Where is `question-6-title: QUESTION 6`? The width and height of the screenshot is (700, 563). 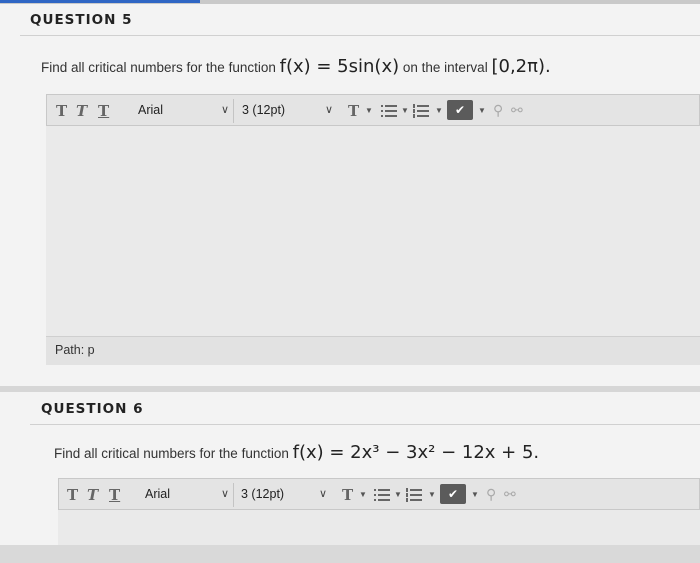 question-6-title: QUESTION 6 is located at coordinates (92, 409).